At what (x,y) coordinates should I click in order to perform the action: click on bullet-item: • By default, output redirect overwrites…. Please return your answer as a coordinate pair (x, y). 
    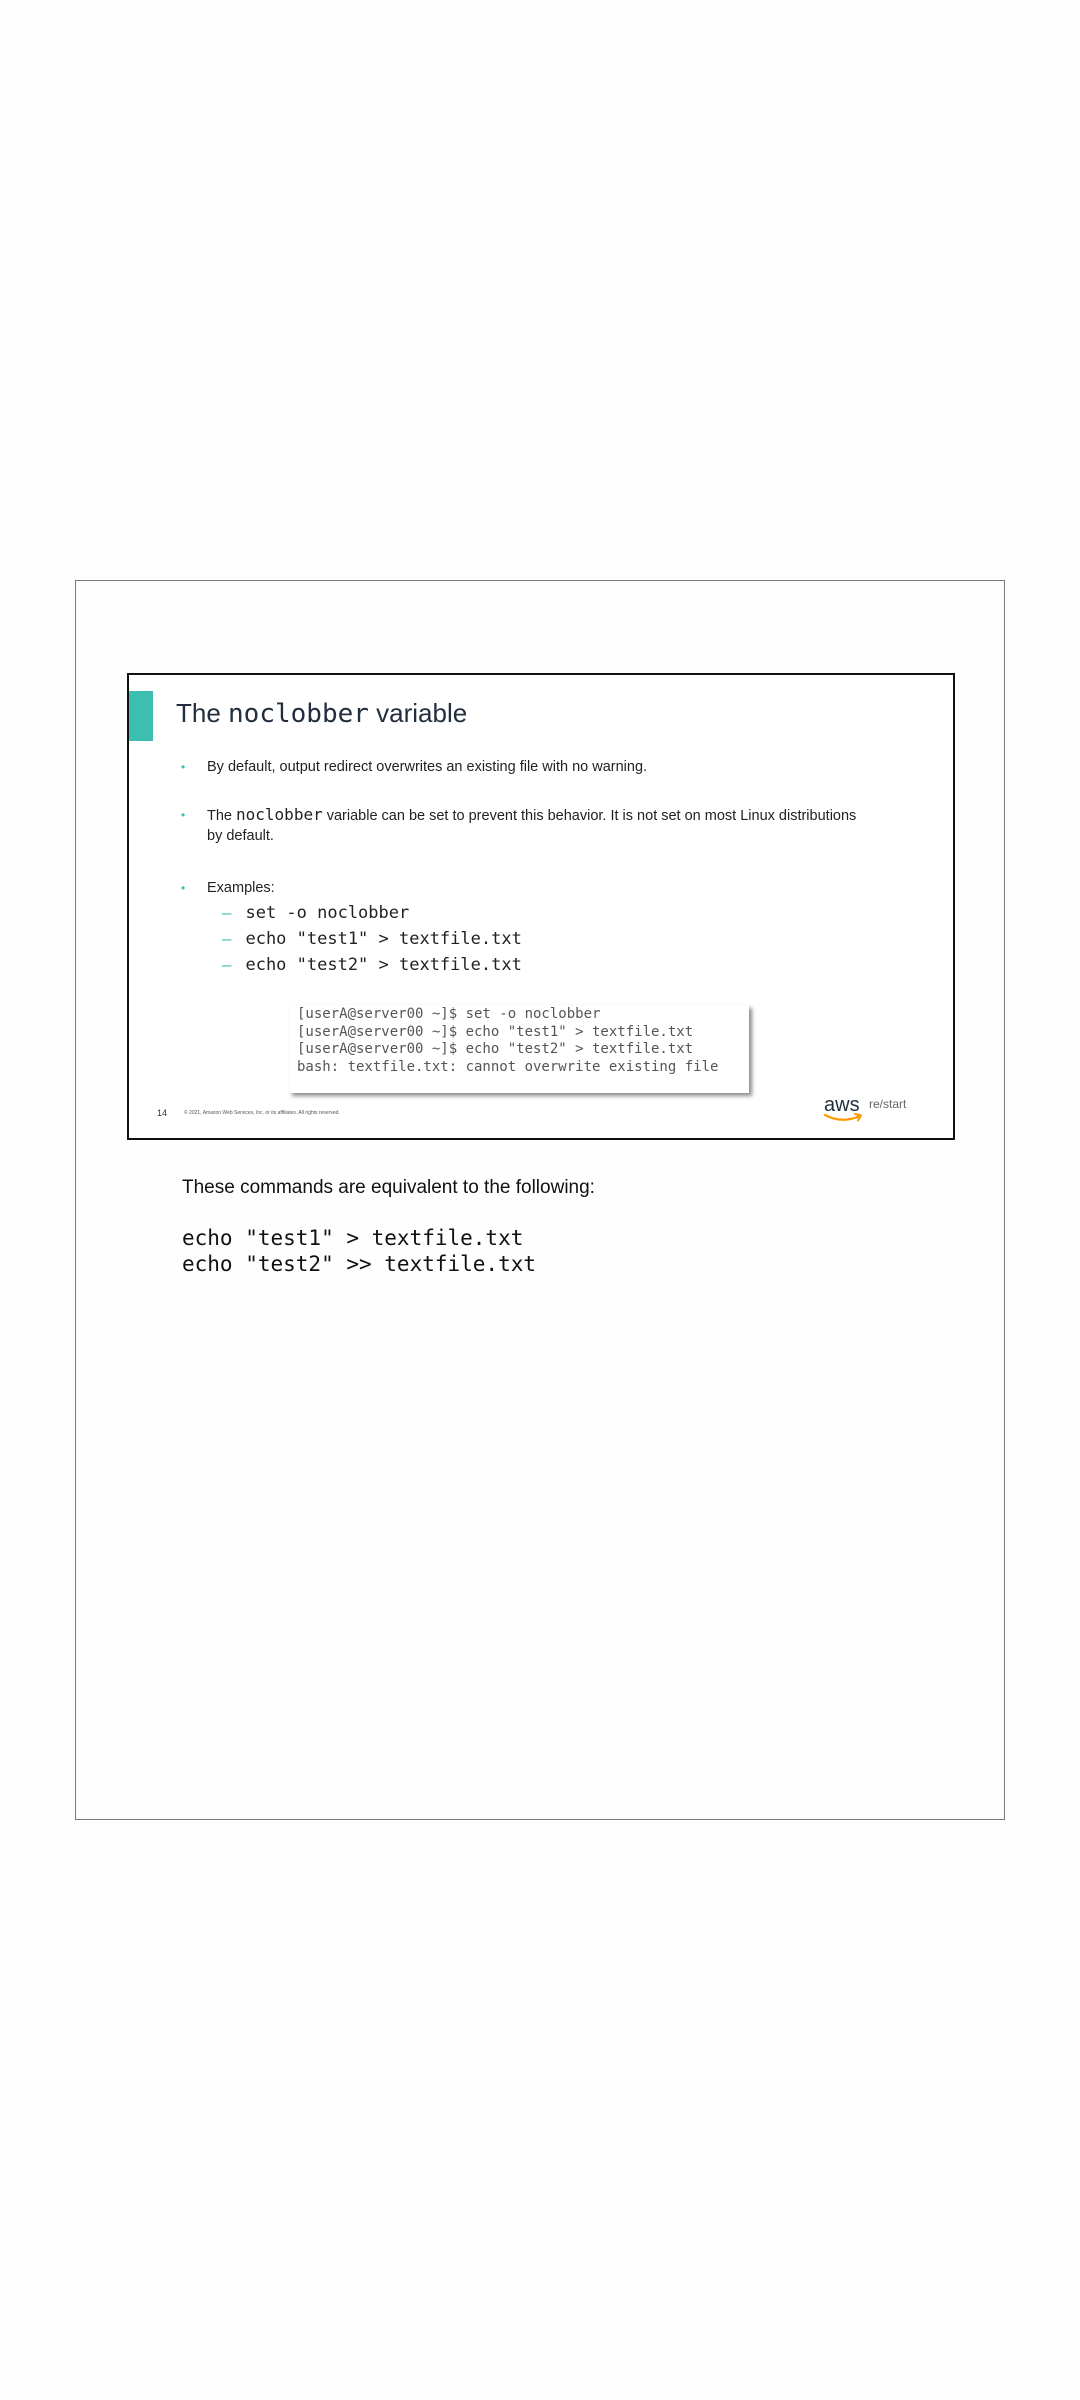
    Looking at the image, I should click on (521, 767).